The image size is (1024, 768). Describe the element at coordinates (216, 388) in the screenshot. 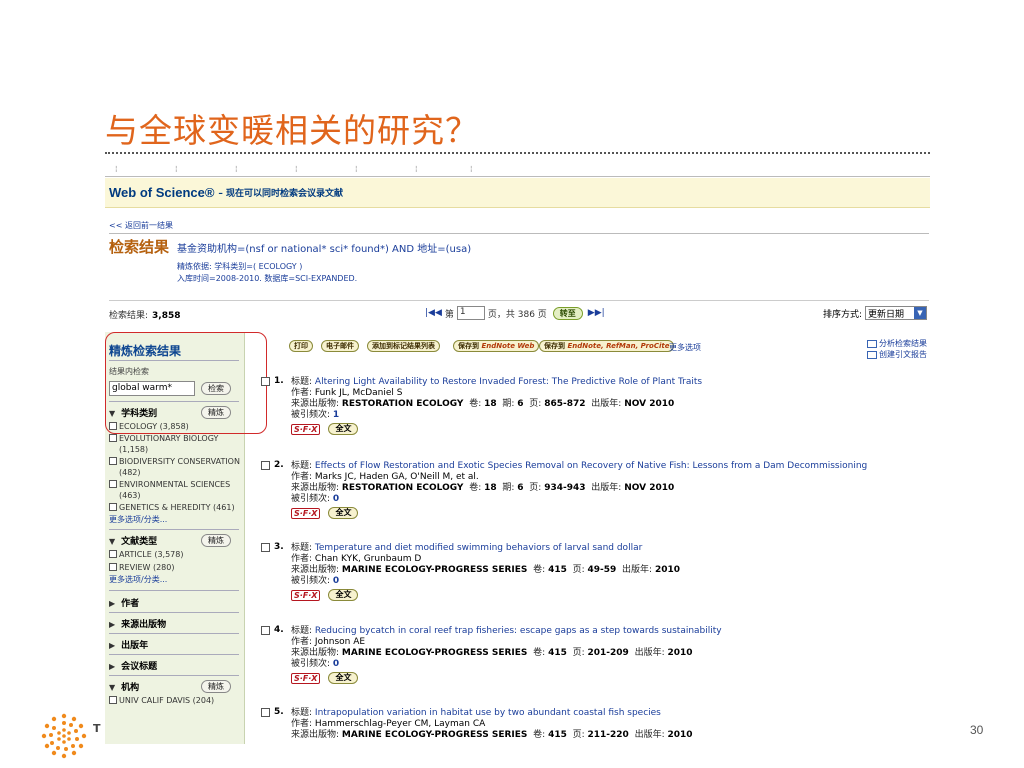

I see `within-search-button: 检索` at that location.